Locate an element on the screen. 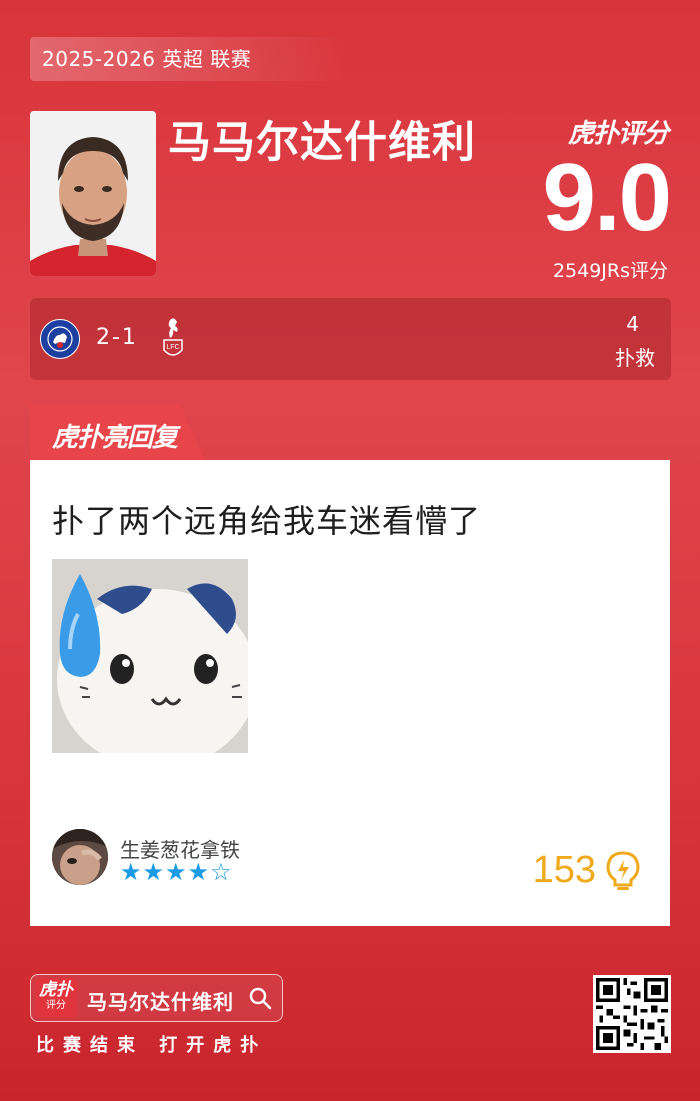 Image resolution: width=700 pixels, height=1101 pixels. svg-text: LFC is located at coordinates (172, 347).